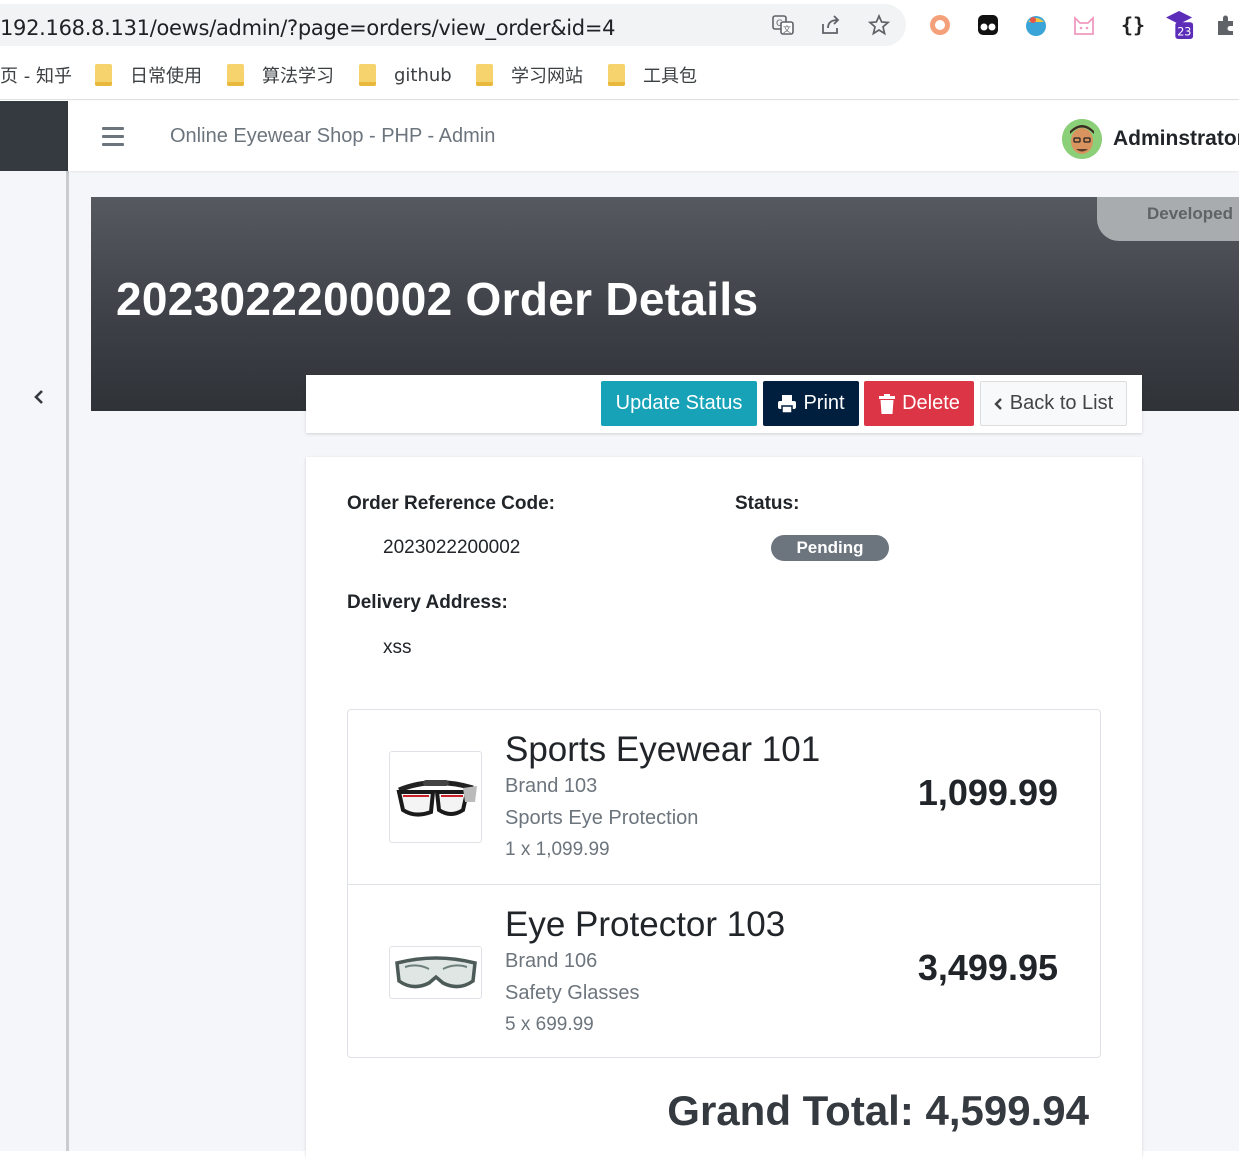 The image size is (1239, 1157). I want to click on back-to-list-label: Back to List, so click(1061, 403).